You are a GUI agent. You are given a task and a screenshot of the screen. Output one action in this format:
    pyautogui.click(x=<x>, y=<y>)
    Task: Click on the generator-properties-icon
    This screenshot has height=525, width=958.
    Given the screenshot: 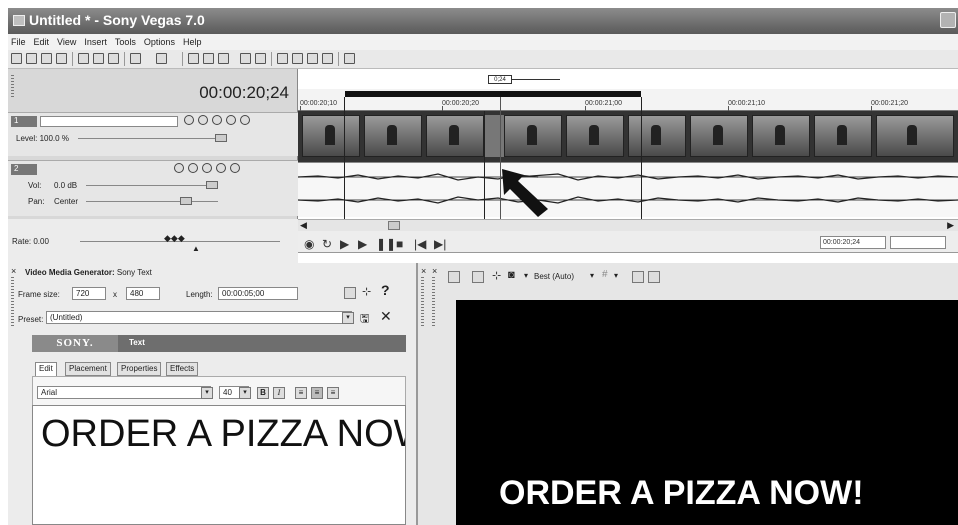 What is the action you would take?
    pyautogui.click(x=350, y=293)
    